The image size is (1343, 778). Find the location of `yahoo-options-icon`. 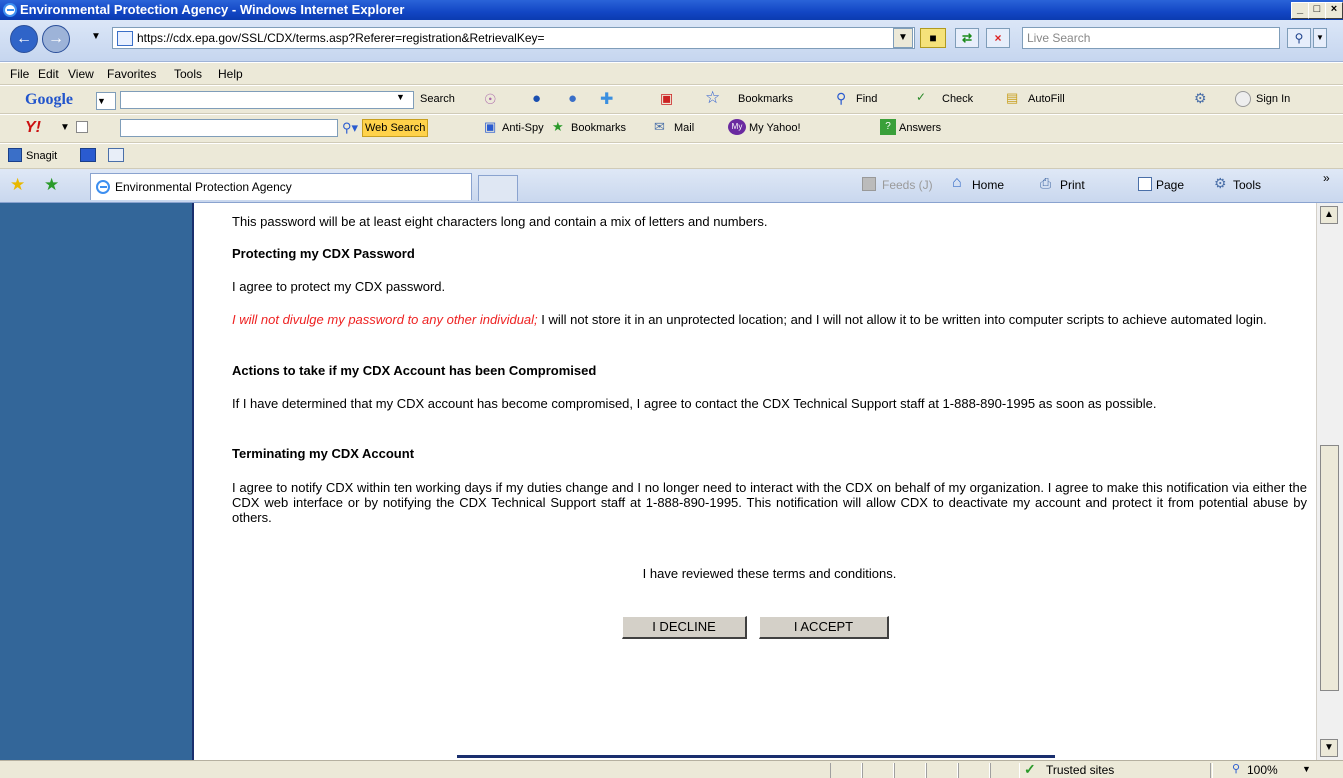

yahoo-options-icon is located at coordinates (82, 127).